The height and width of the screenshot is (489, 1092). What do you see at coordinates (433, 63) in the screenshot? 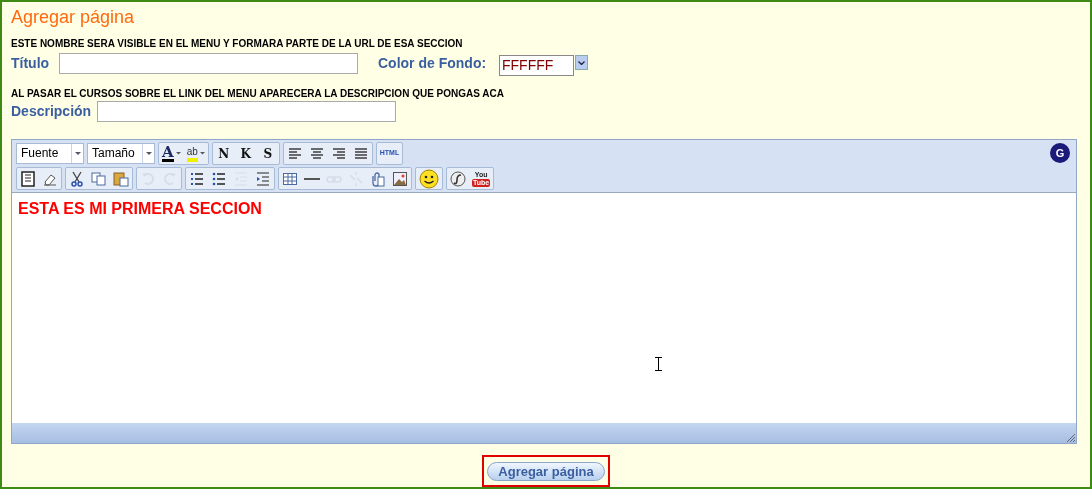
I see `field-label: Color de Fondo:` at bounding box center [433, 63].